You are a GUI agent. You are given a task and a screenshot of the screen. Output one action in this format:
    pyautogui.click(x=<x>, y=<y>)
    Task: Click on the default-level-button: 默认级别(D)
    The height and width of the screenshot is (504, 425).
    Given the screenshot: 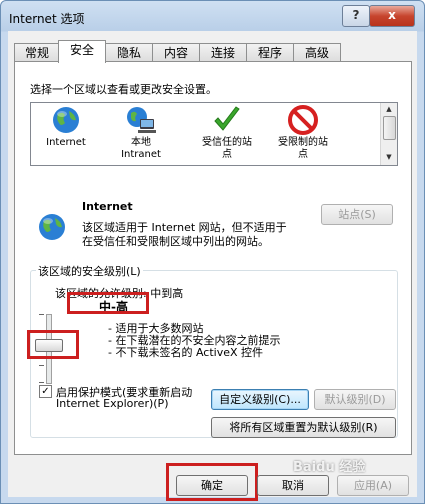 What is the action you would take?
    pyautogui.click(x=355, y=399)
    